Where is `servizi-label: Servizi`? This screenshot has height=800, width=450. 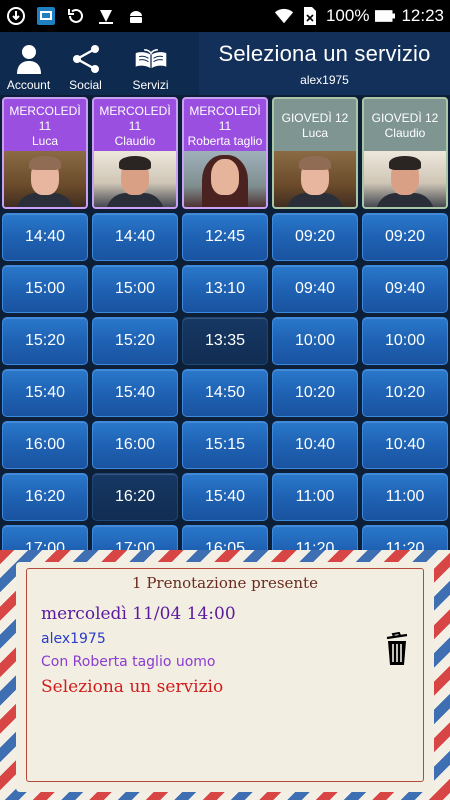 servizi-label: Servizi is located at coordinates (150, 85).